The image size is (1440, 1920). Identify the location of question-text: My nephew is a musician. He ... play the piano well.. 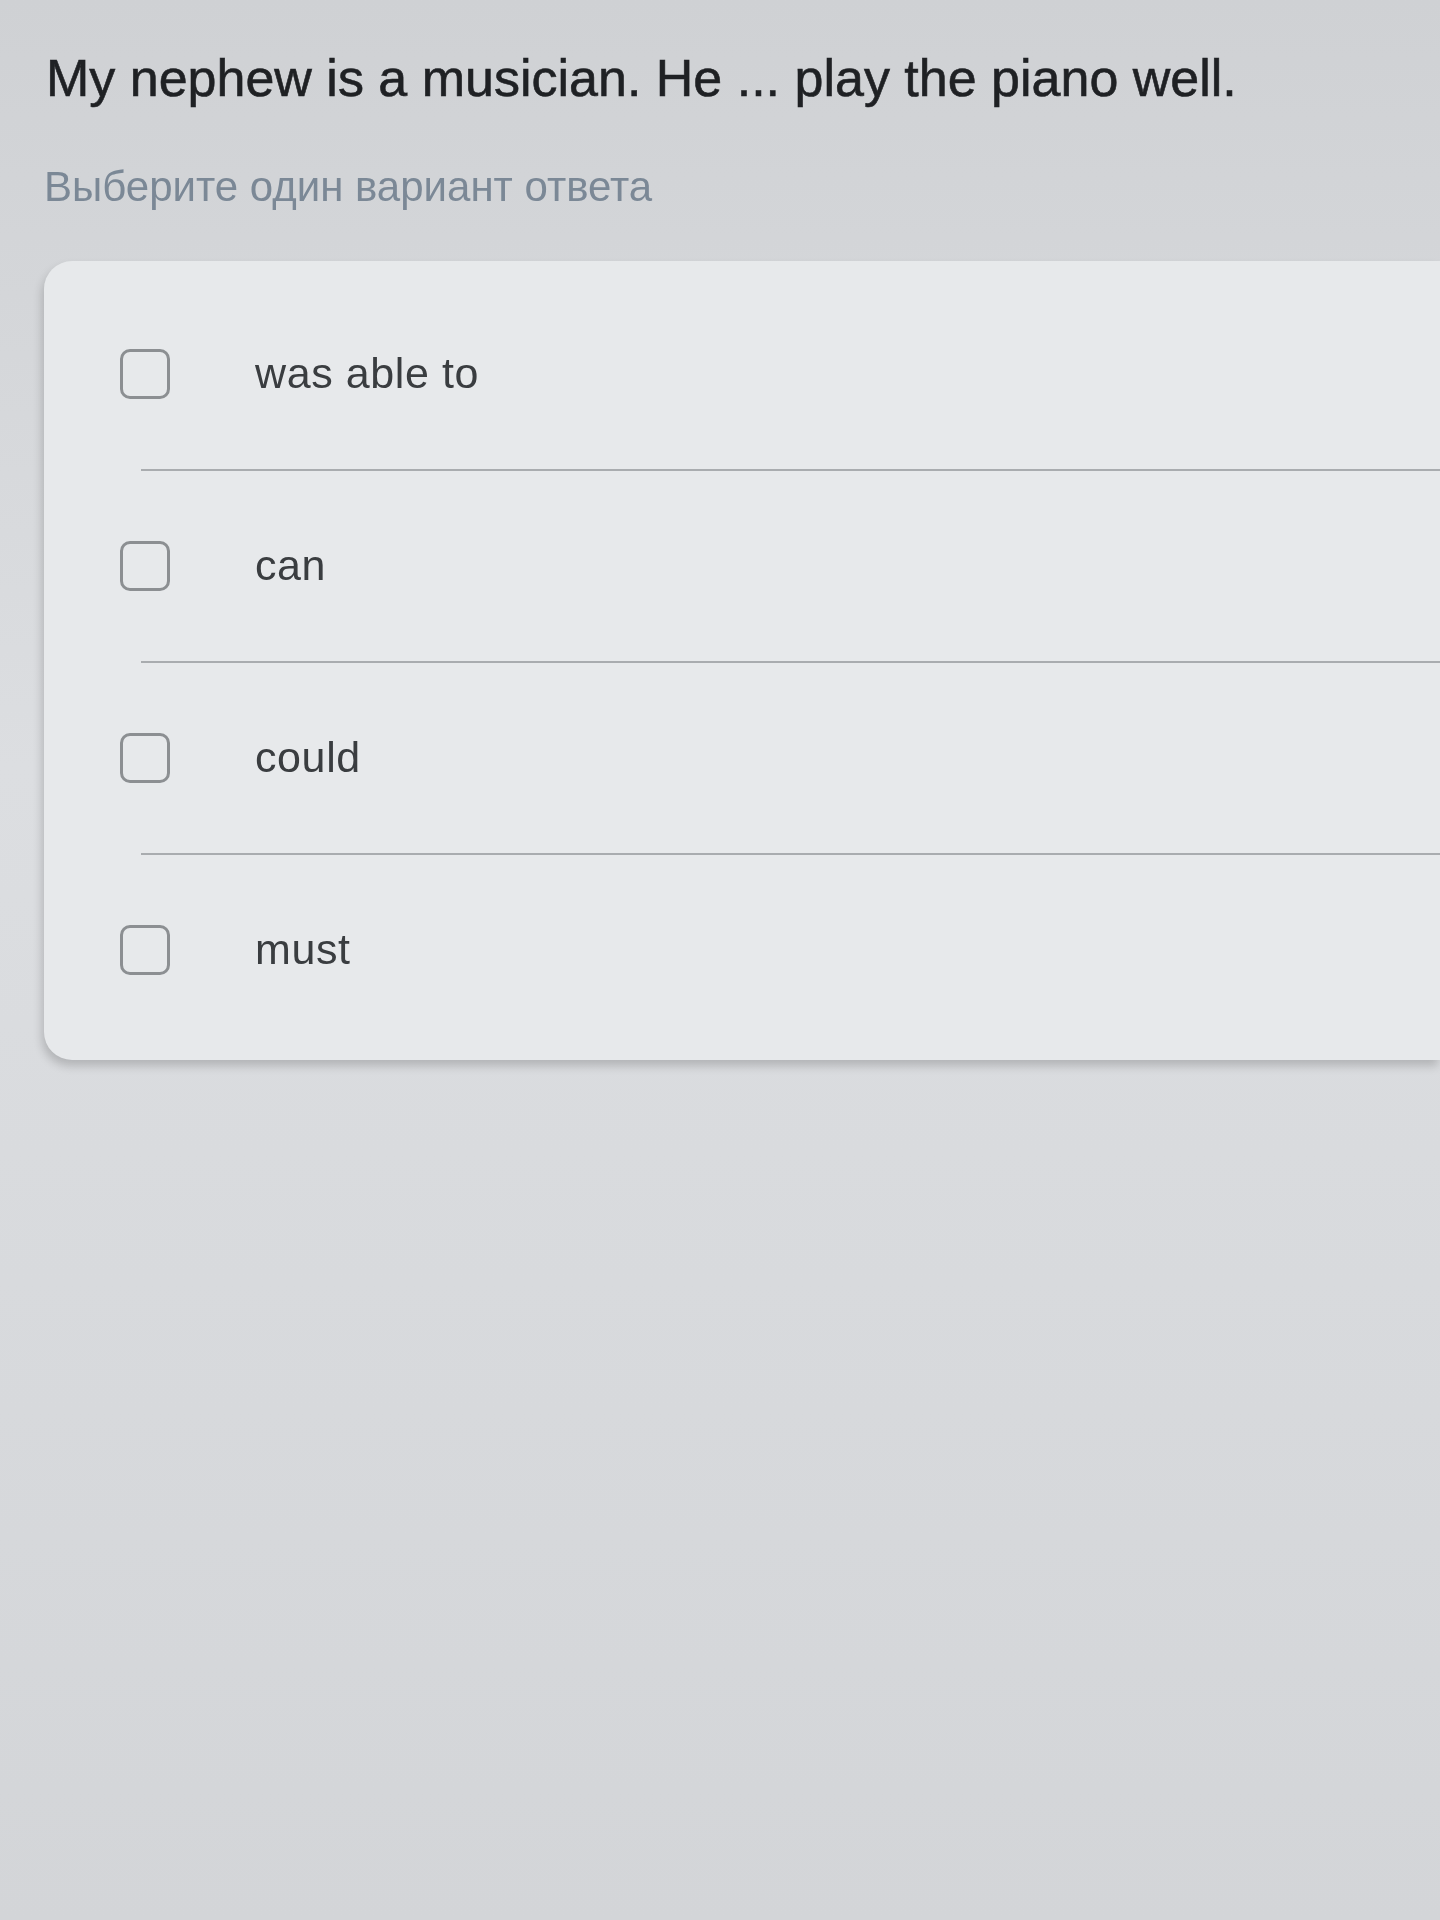
(641, 78).